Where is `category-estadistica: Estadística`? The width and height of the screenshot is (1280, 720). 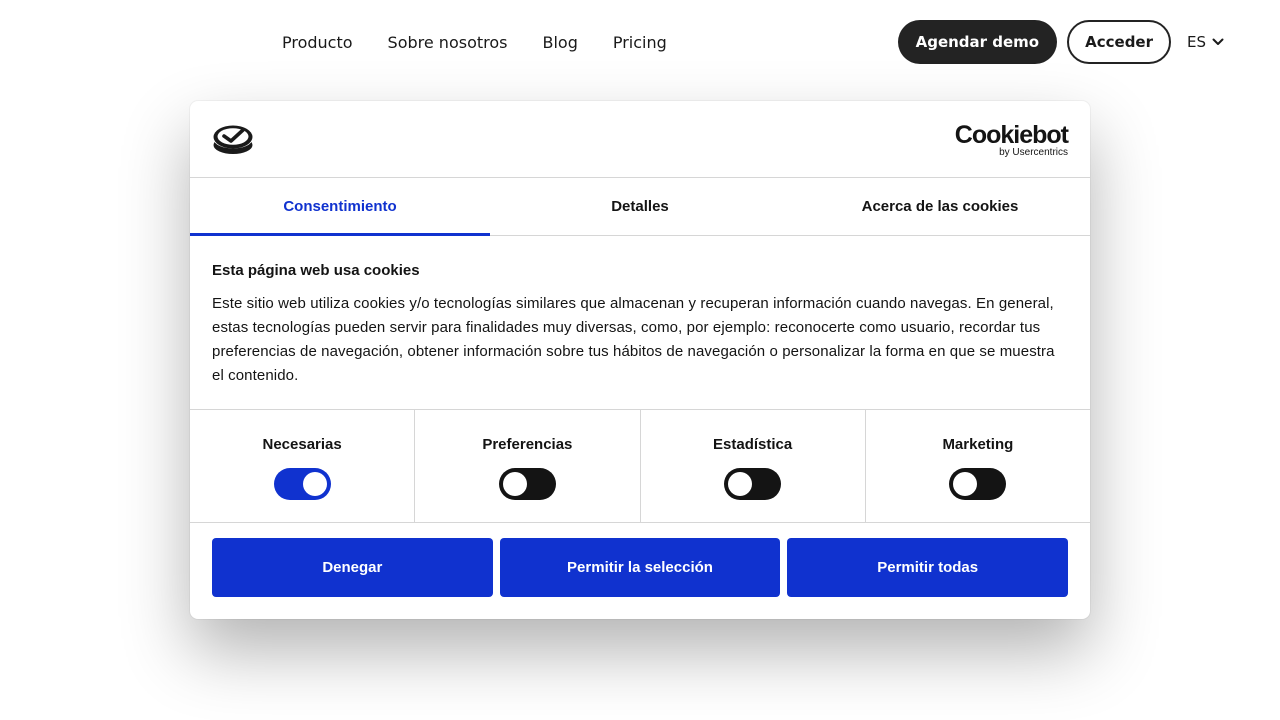
category-estadistica: Estadística is located at coordinates (753, 466).